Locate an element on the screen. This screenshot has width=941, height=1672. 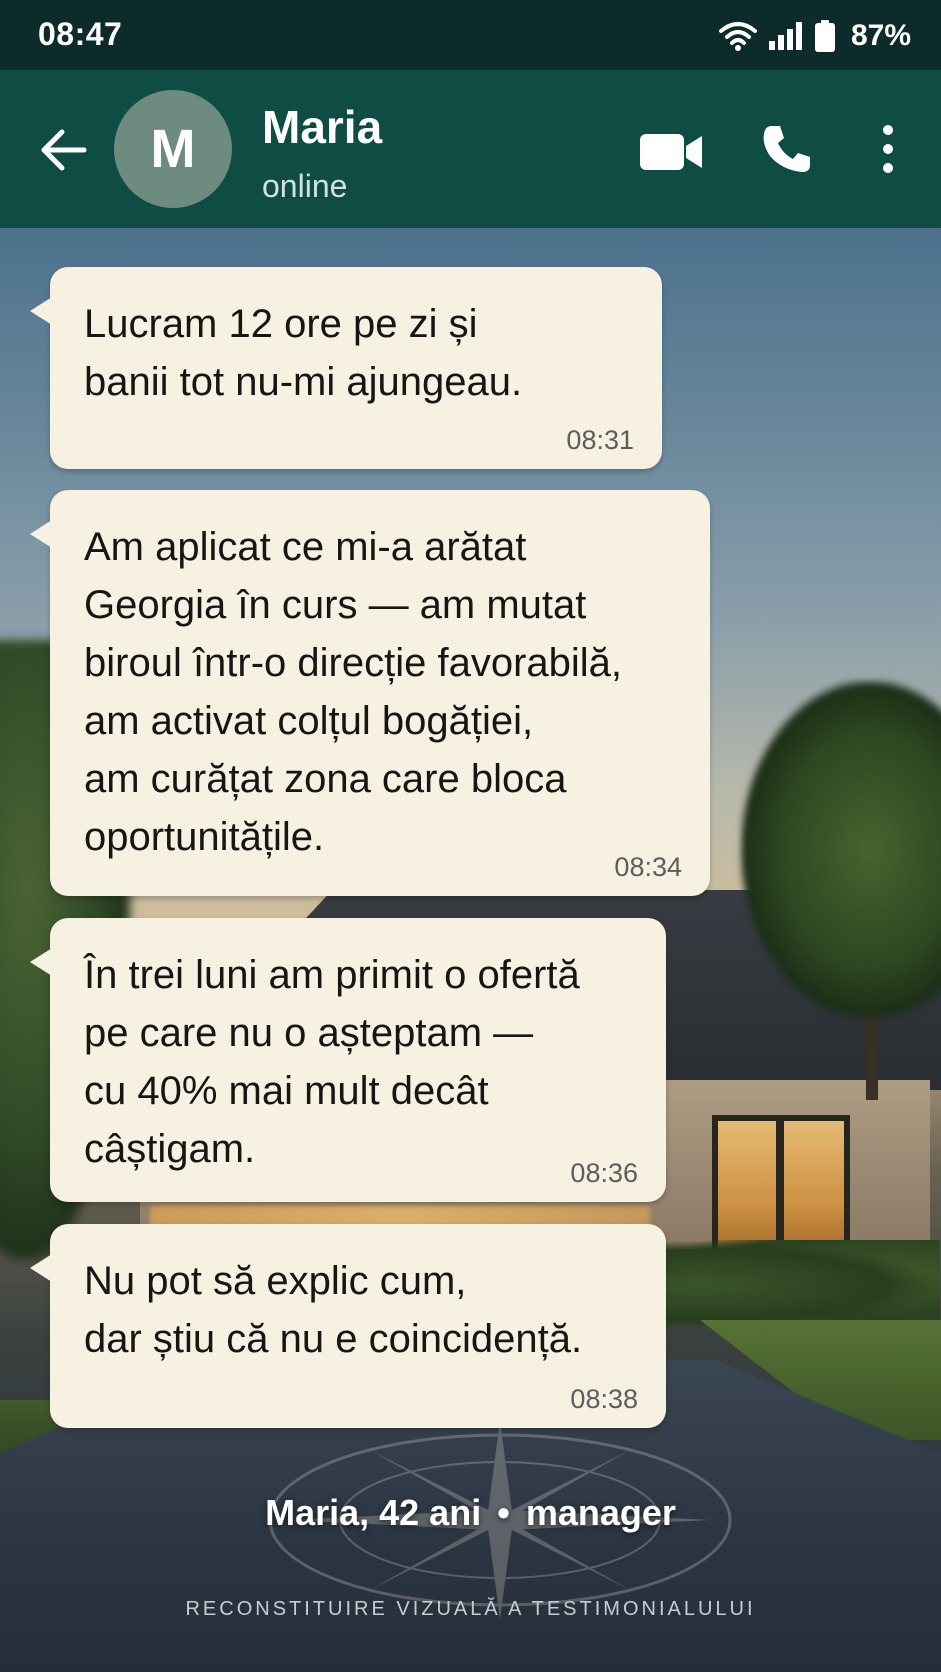
chat-header: M Maria online is located at coordinates (470, 149).